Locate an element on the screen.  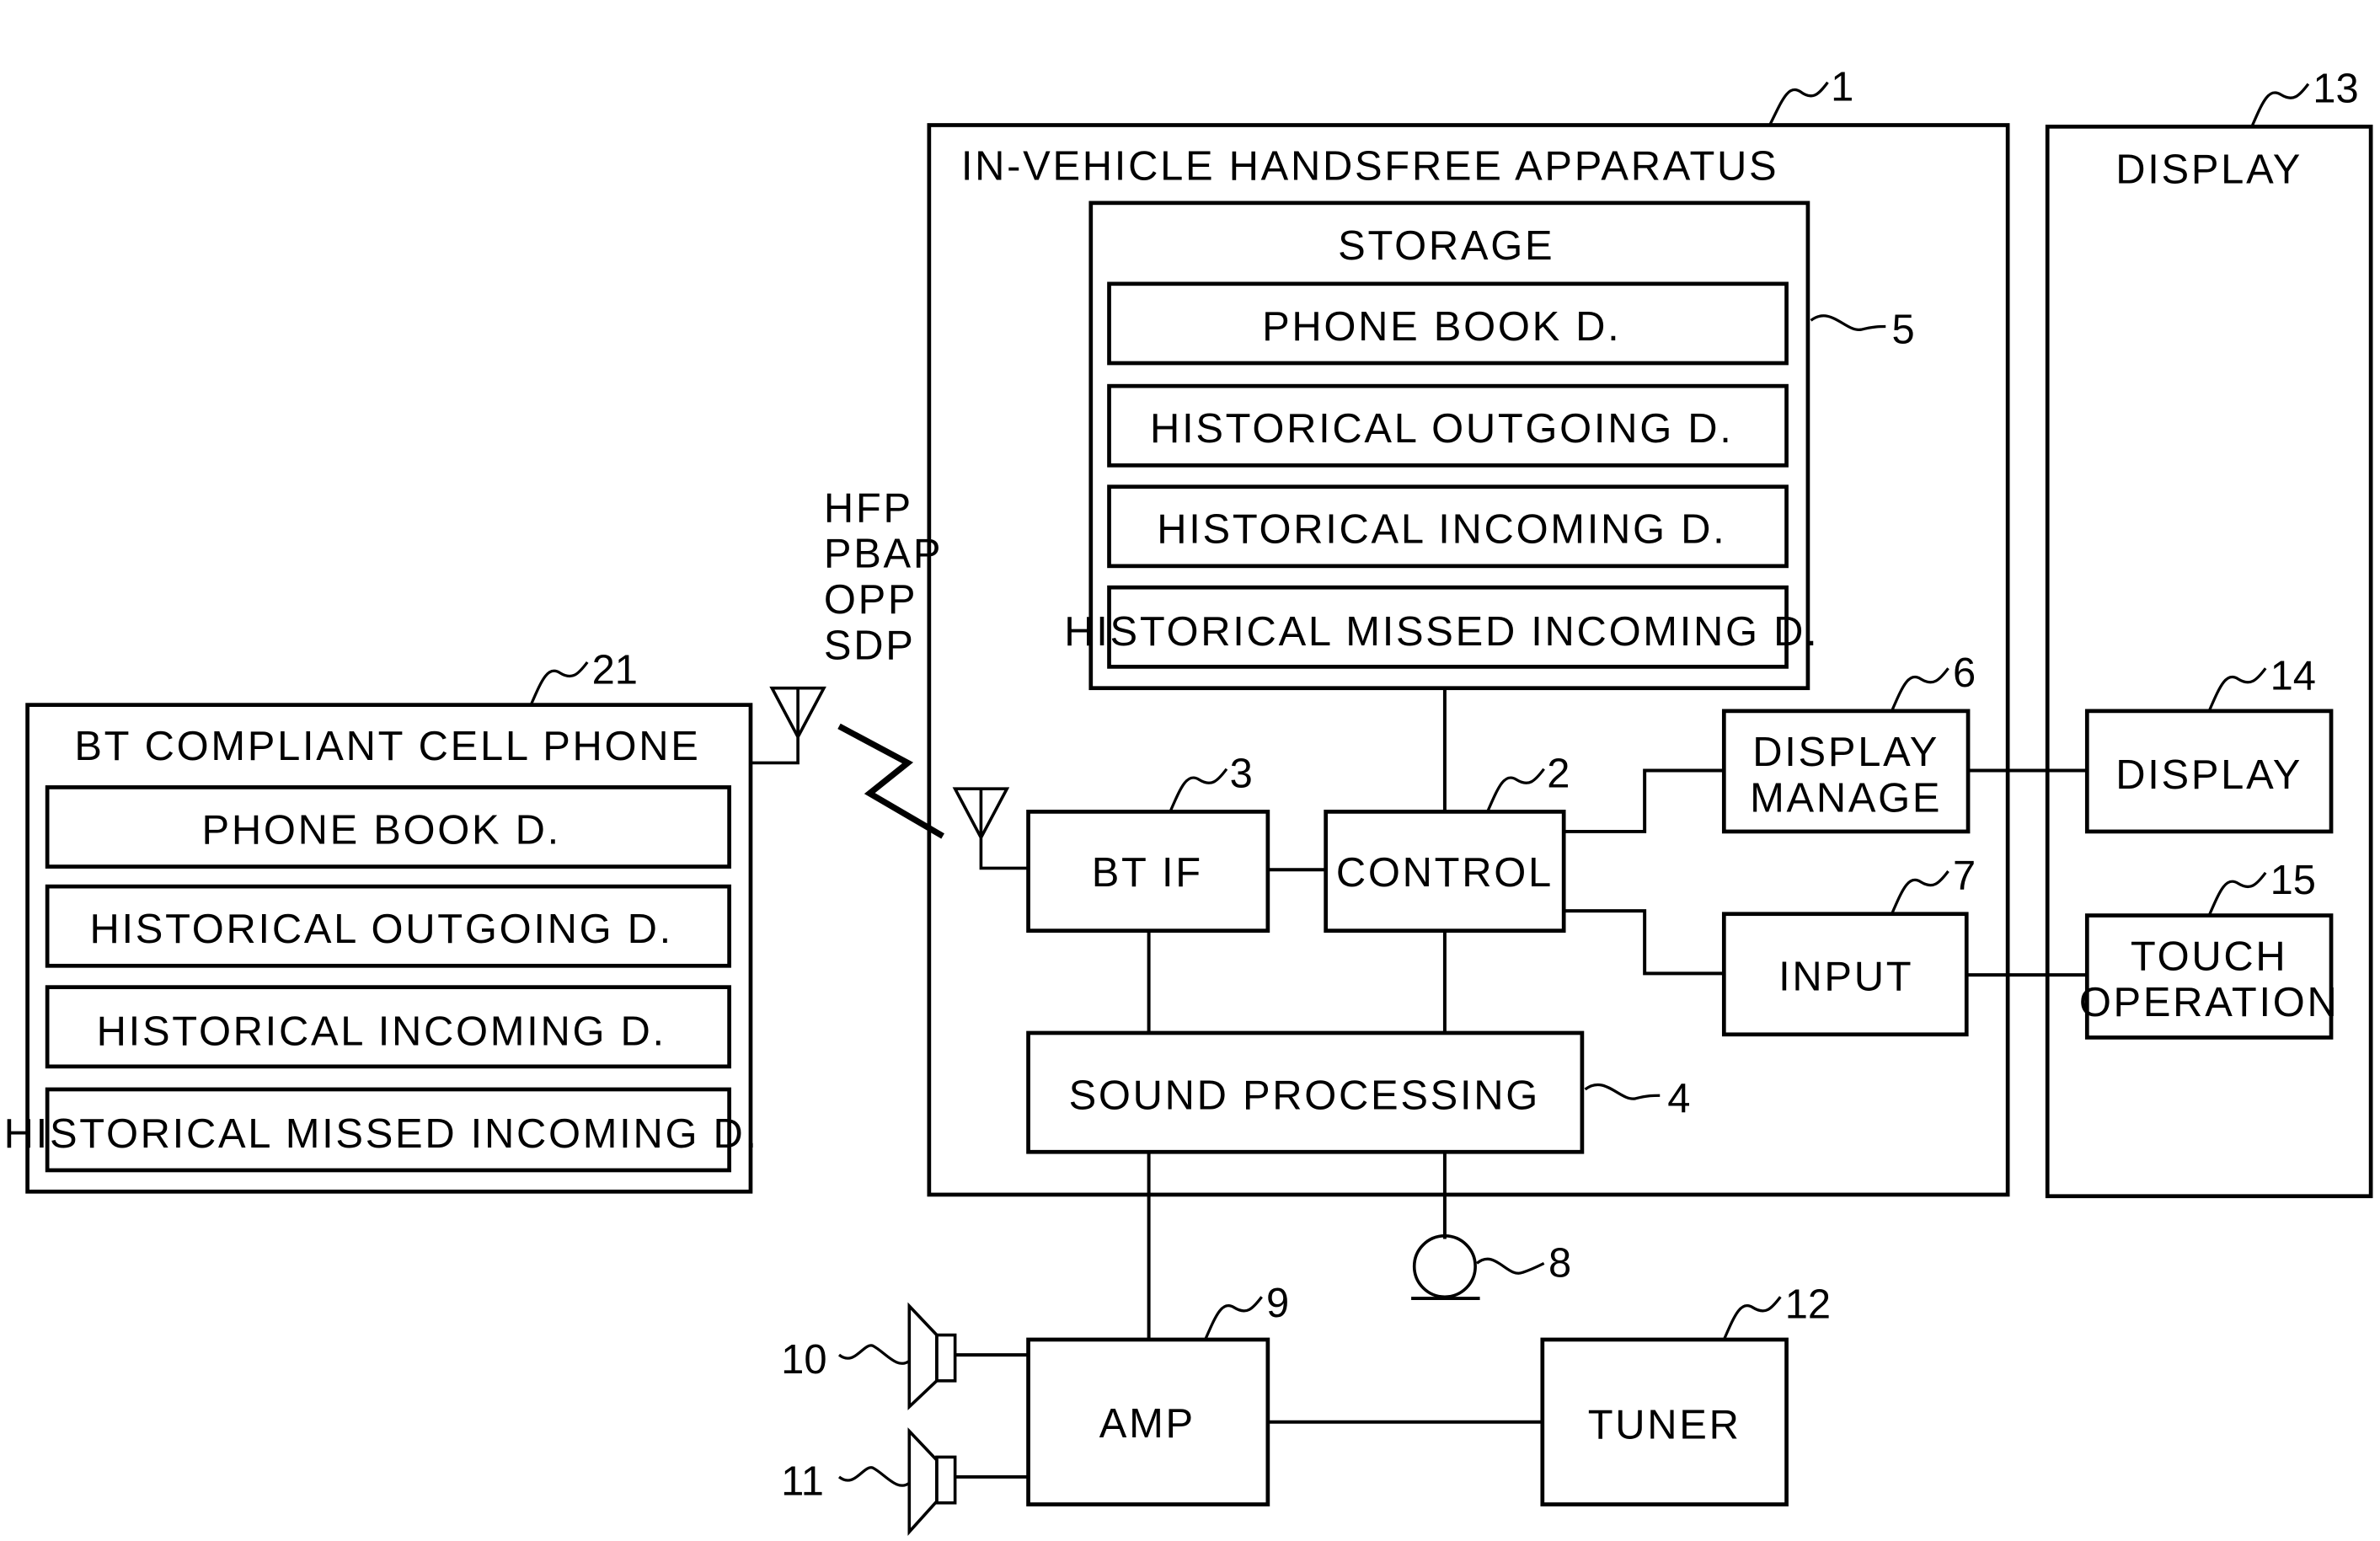
speaker-11-ref: 11 is located at coordinates (803, 1482).